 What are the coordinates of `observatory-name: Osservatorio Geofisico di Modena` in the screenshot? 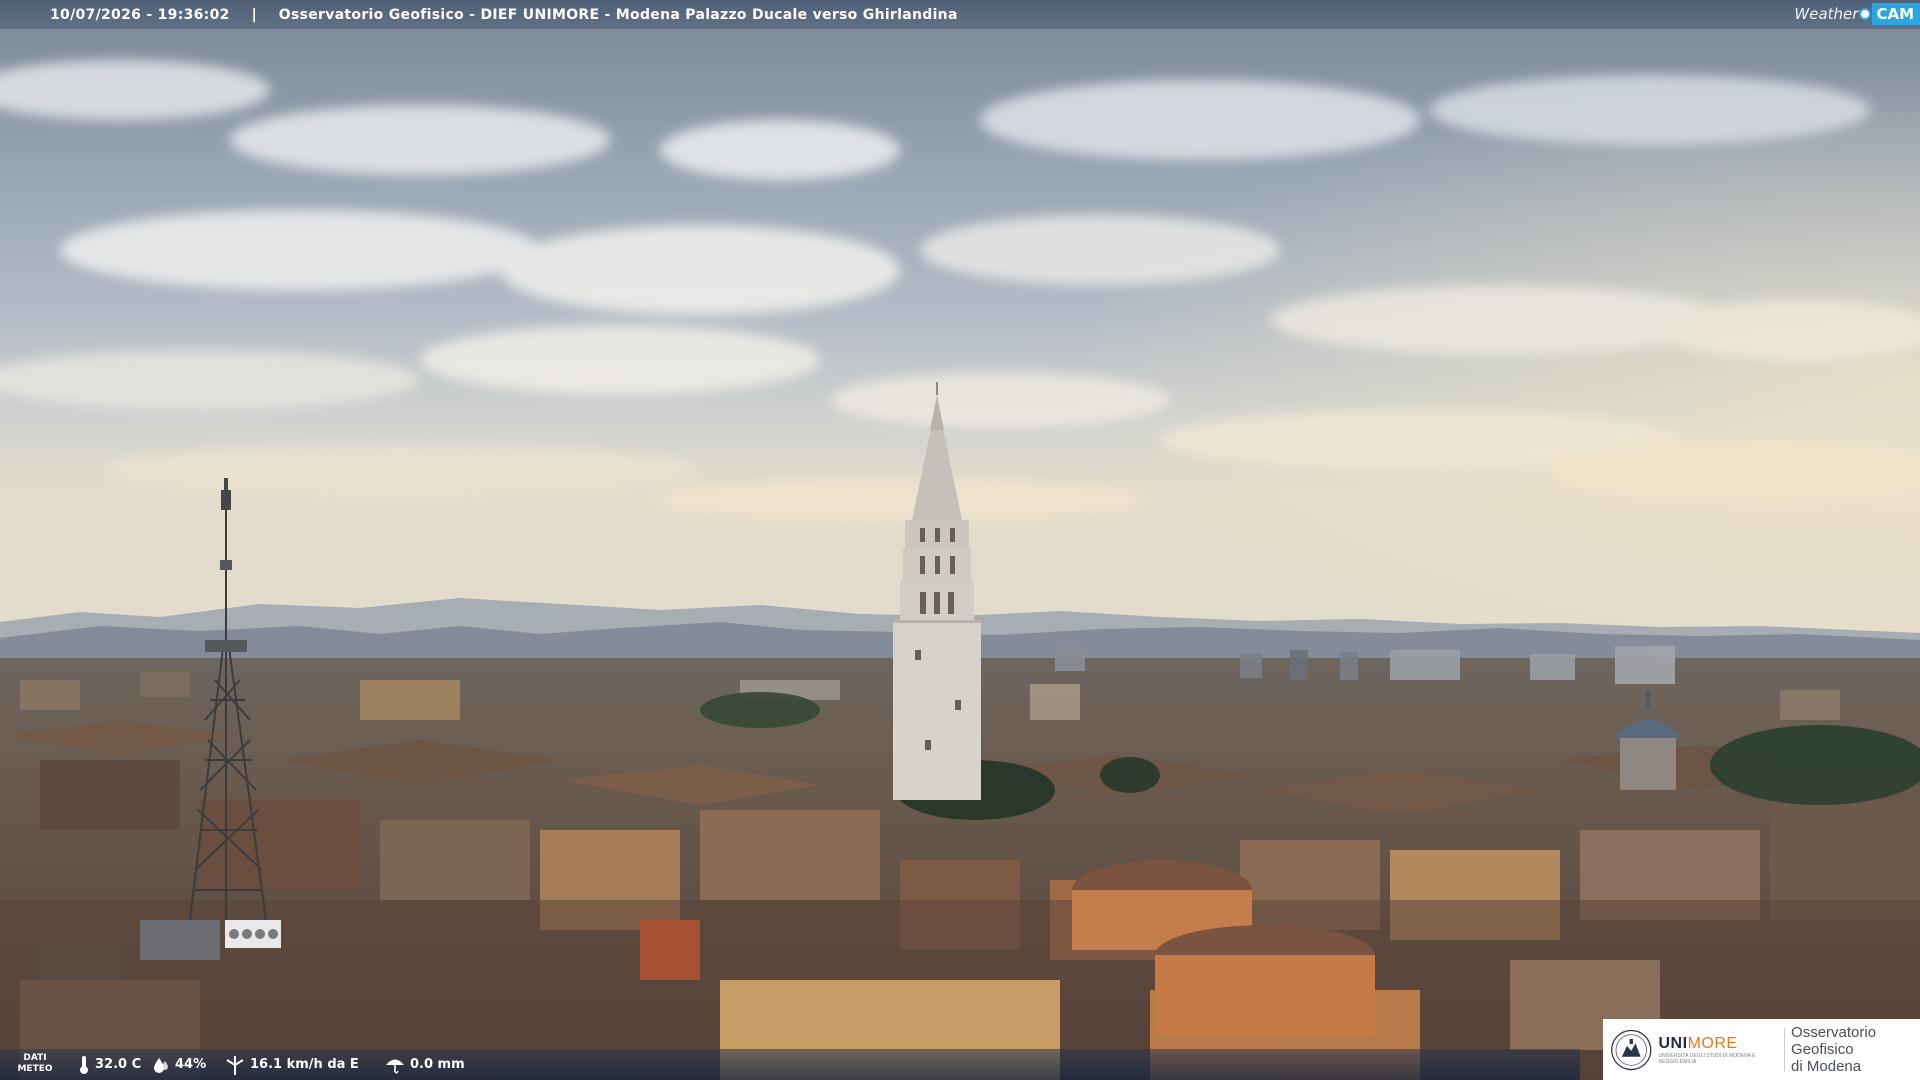 It's located at (1855, 1049).